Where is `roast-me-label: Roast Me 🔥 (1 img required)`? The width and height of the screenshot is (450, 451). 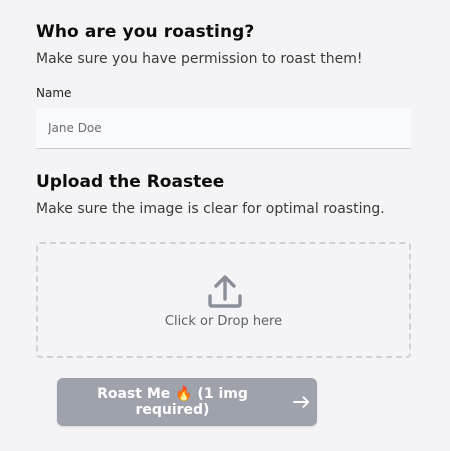
roast-me-label: Roast Me 🔥 (1 img required) is located at coordinates (172, 402).